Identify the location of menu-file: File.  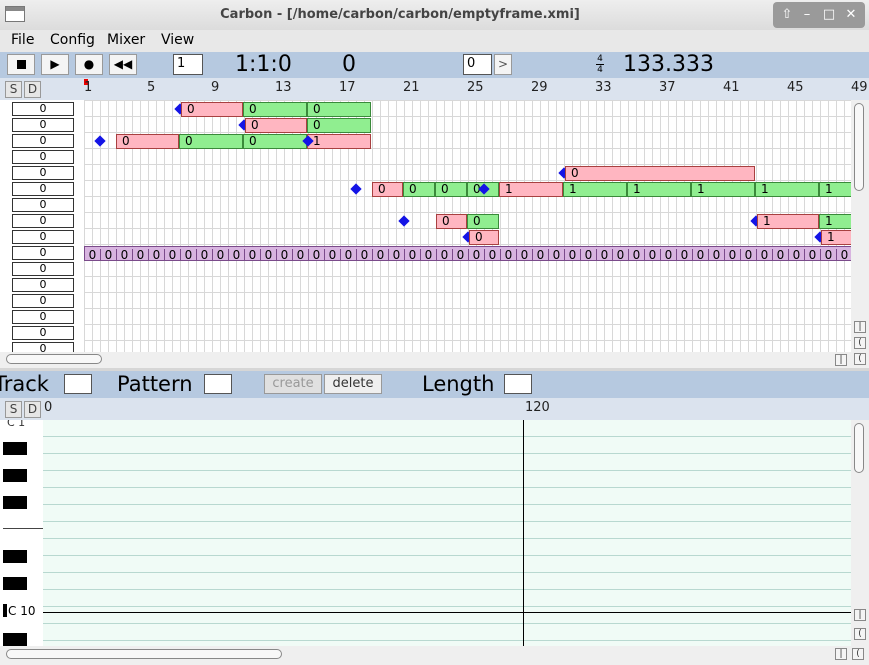
(22, 40).